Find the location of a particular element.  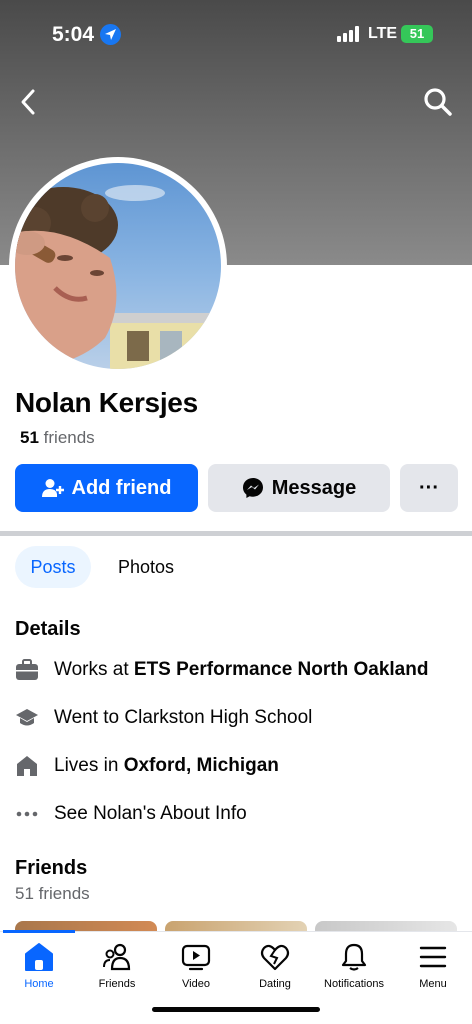

status-bar: 5:04 LTE 51 is located at coordinates (236, 35).